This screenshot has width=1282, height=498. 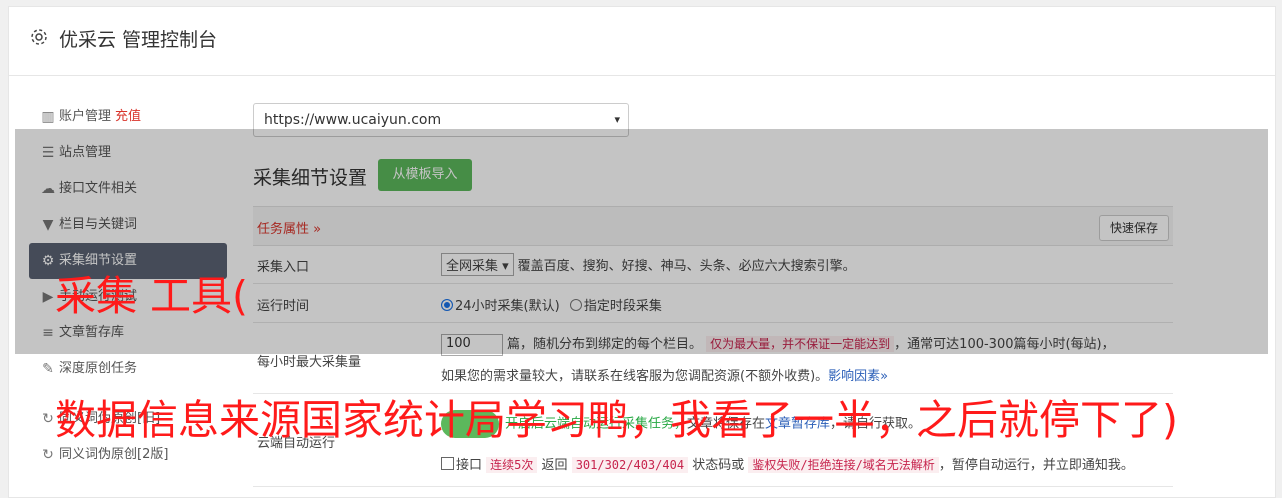 What do you see at coordinates (447, 463) in the screenshot?
I see `notify-checkbox` at bounding box center [447, 463].